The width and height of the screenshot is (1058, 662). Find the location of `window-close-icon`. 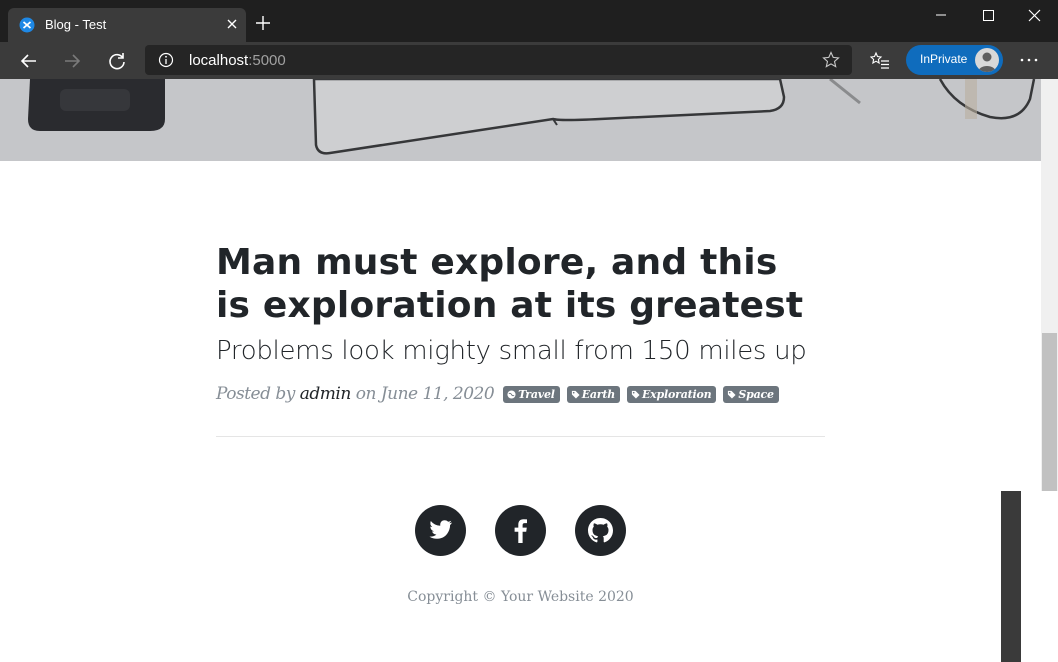

window-close-icon is located at coordinates (1034, 16).